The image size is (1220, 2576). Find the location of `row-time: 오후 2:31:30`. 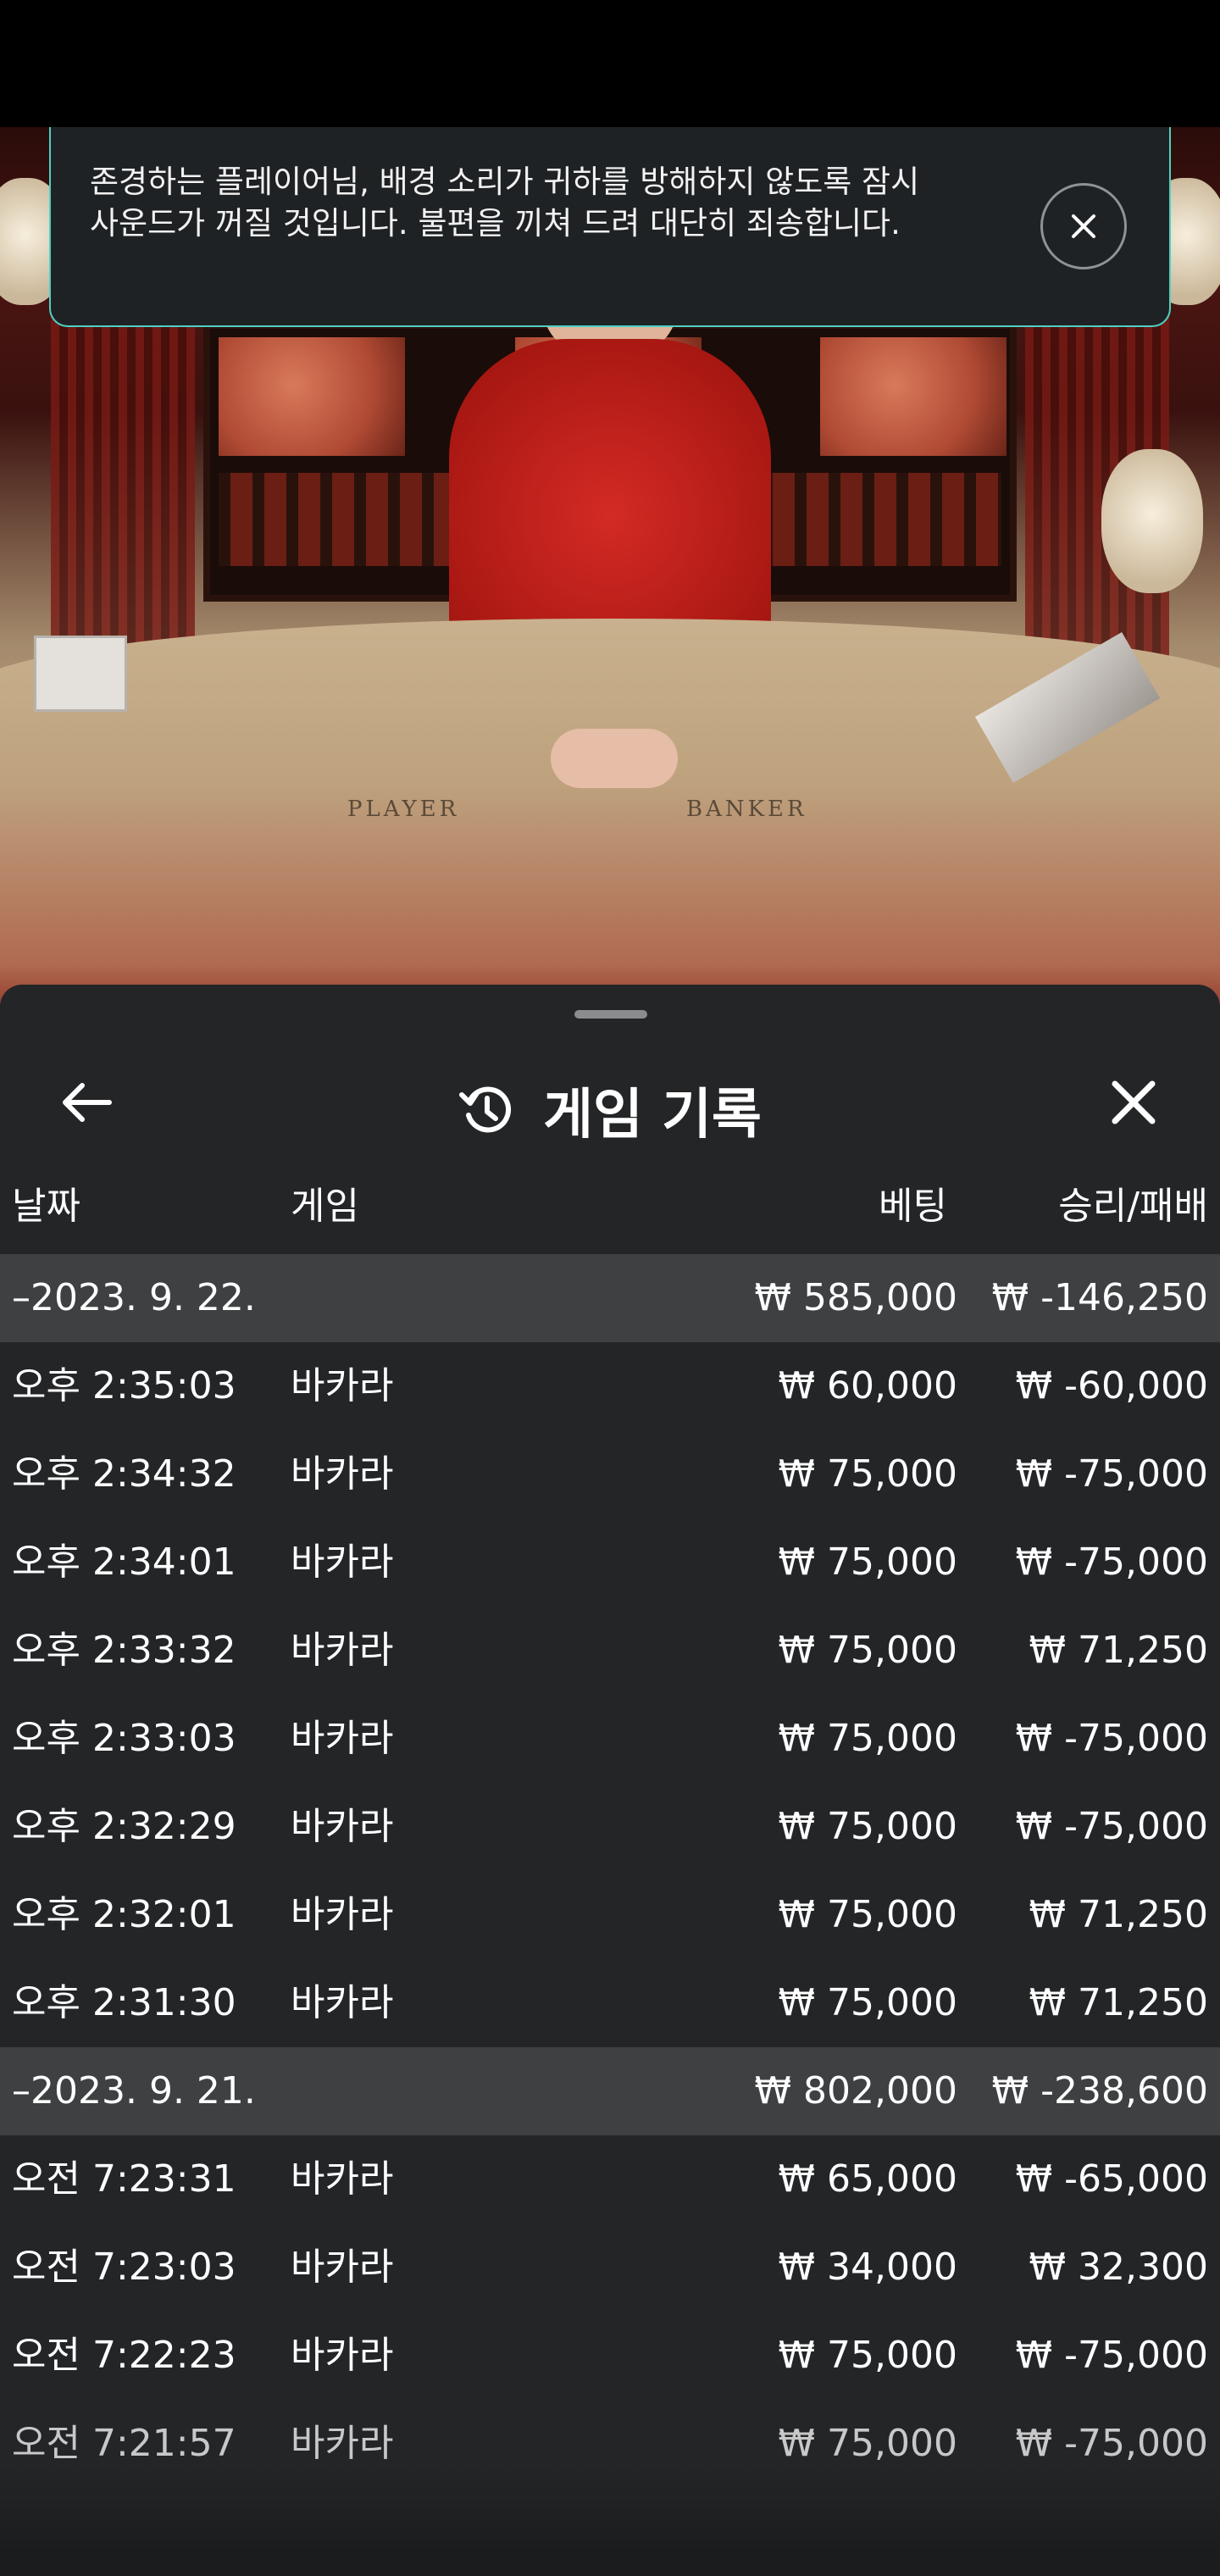

row-time: 오후 2:31:30 is located at coordinates (124, 2002).